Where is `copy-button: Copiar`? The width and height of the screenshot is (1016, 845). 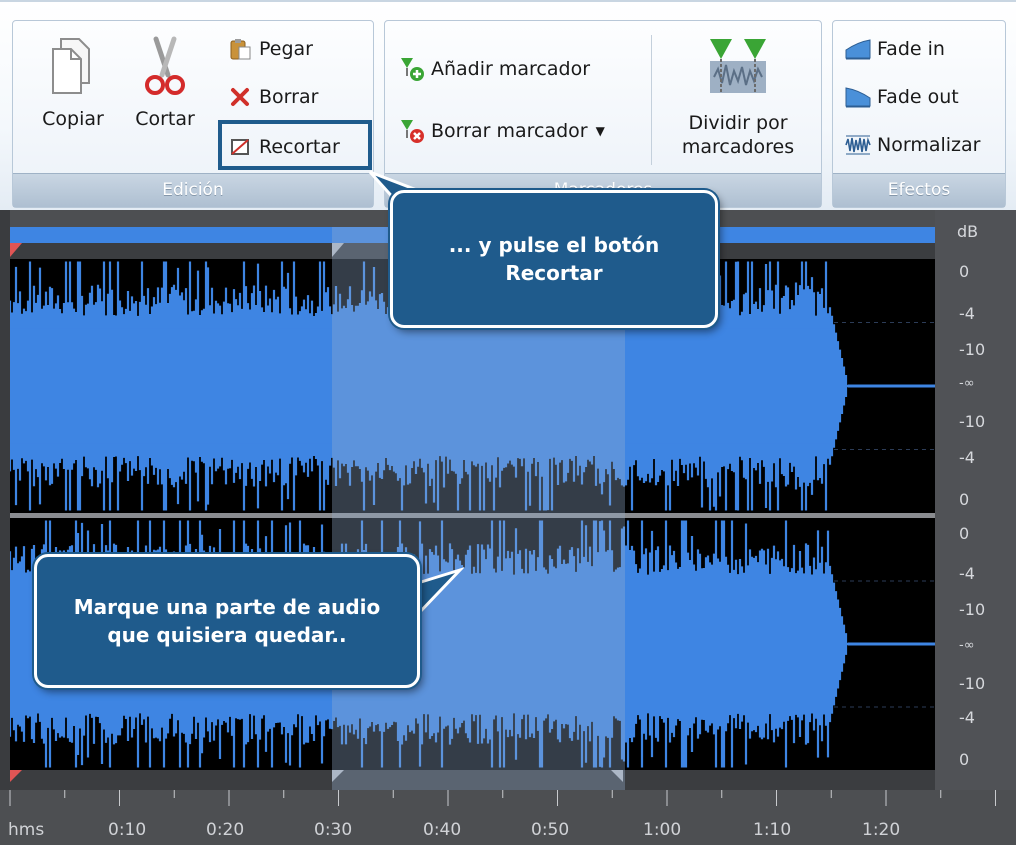
copy-button: Copiar is located at coordinates (73, 83).